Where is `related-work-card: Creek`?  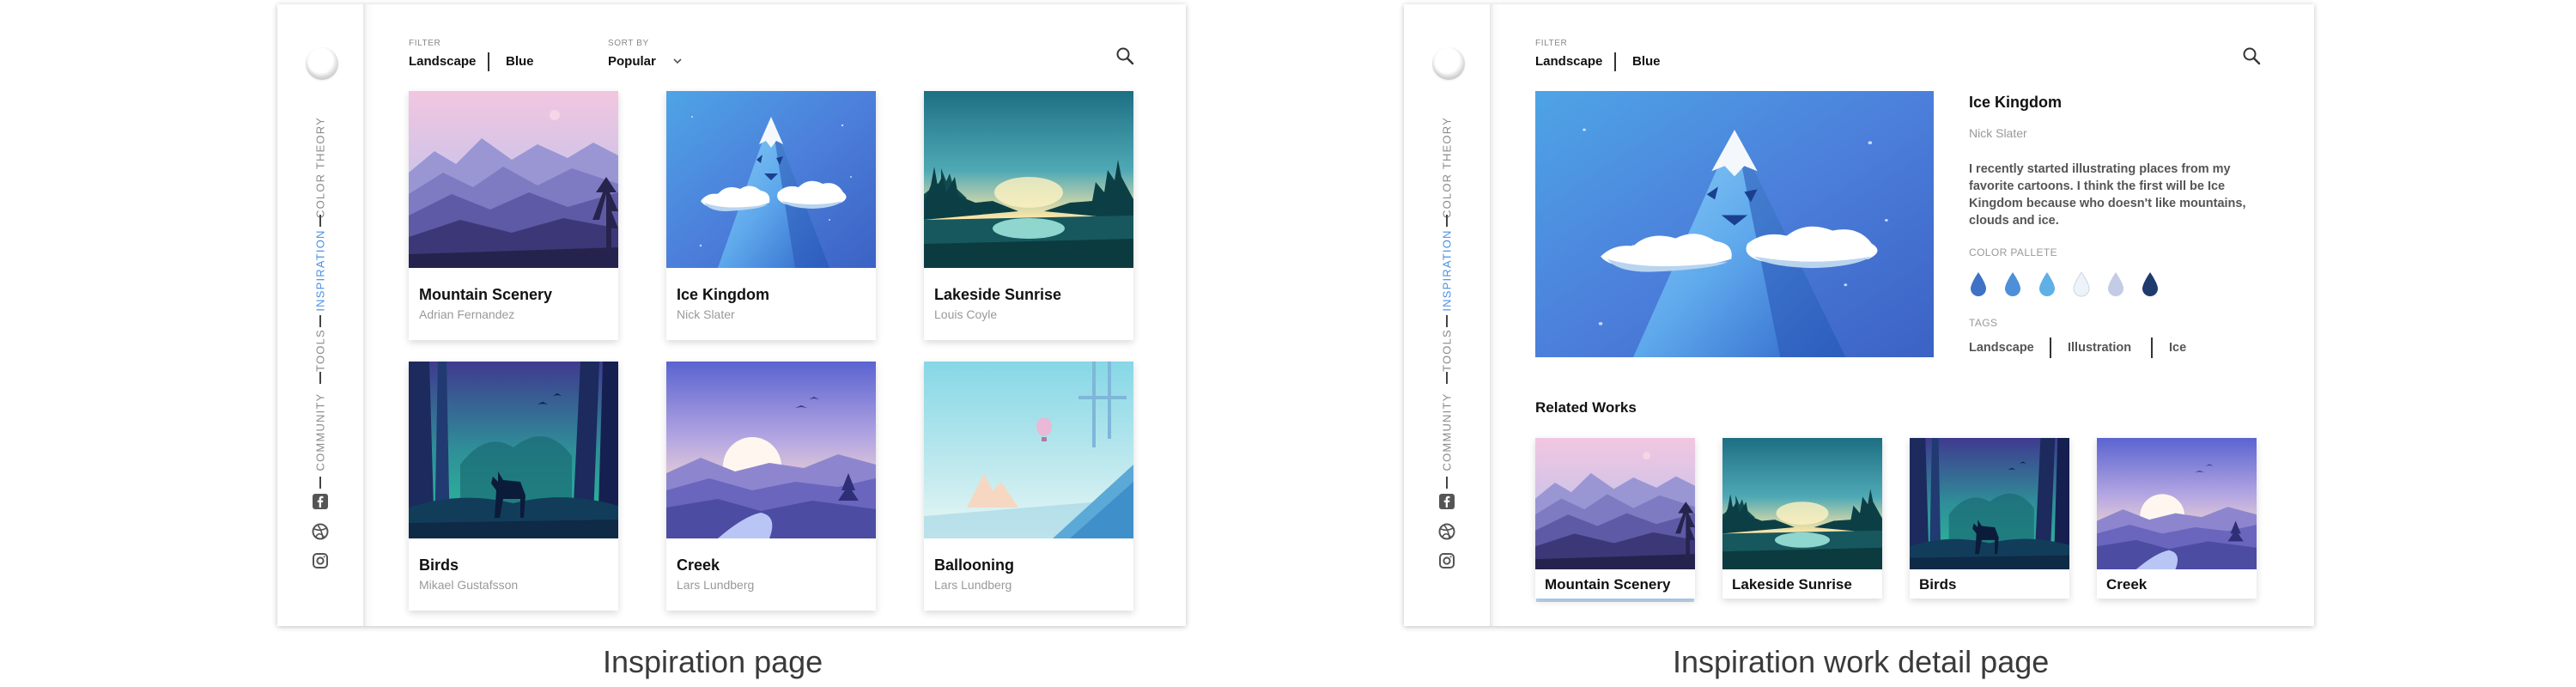 related-work-card: Creek is located at coordinates (2177, 518).